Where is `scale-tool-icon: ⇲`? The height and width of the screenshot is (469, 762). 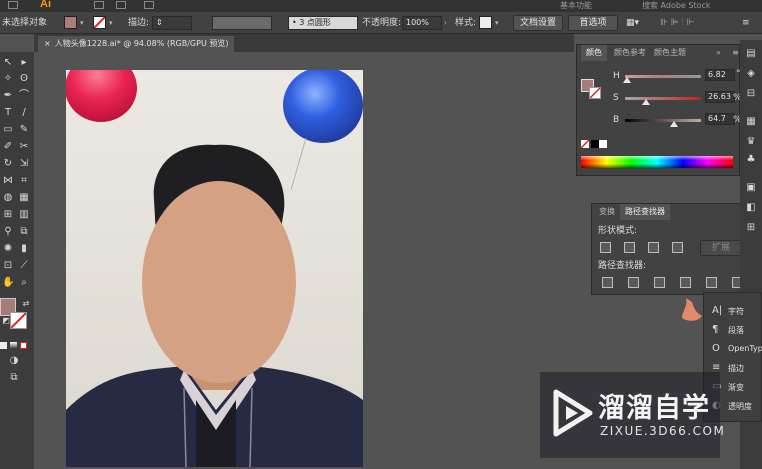 scale-tool-icon: ⇲ is located at coordinates (24, 164).